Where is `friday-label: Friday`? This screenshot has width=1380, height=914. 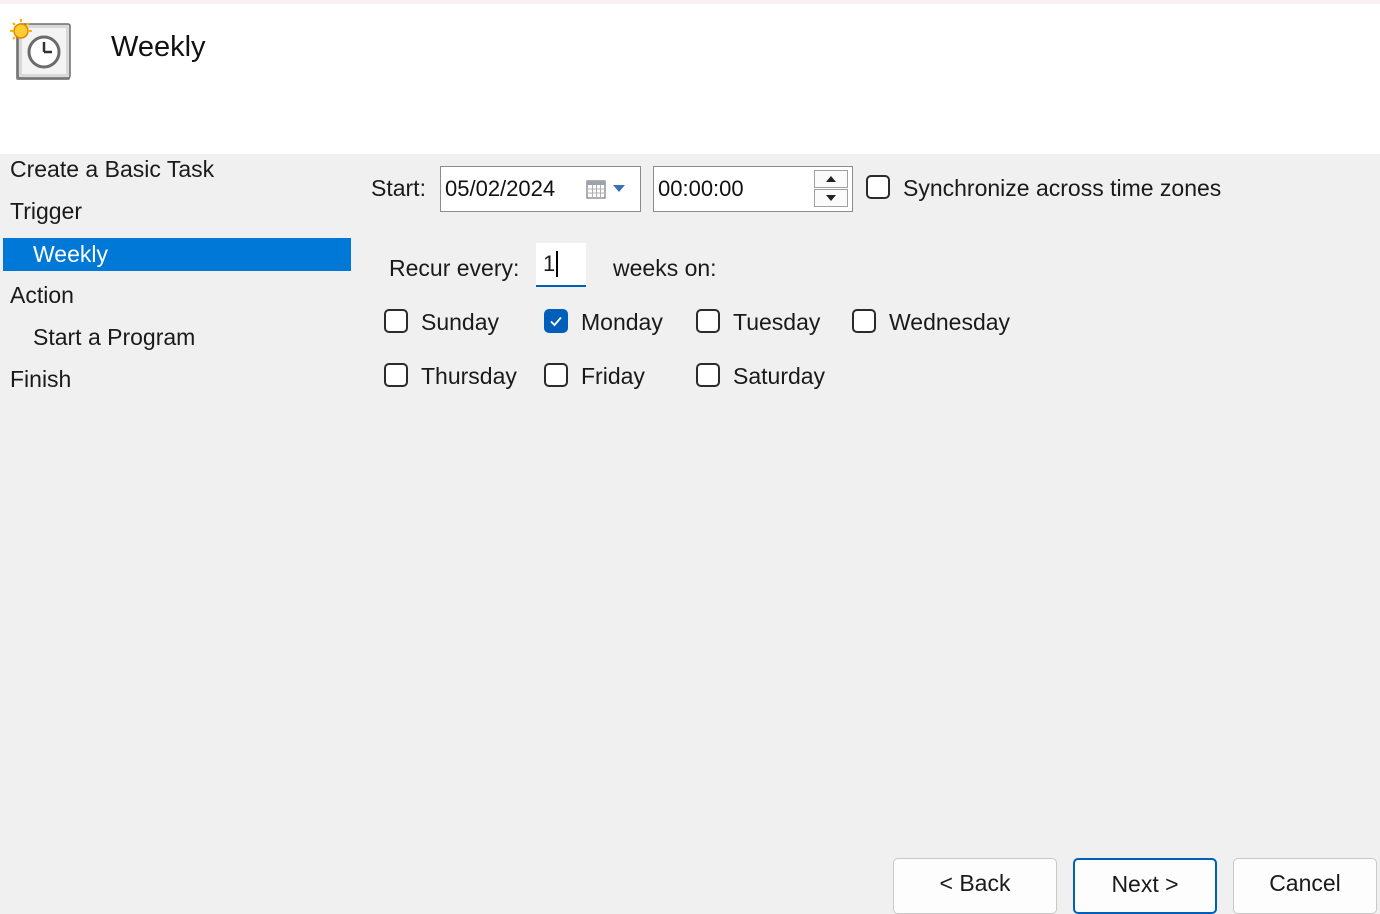
friday-label: Friday is located at coordinates (613, 376).